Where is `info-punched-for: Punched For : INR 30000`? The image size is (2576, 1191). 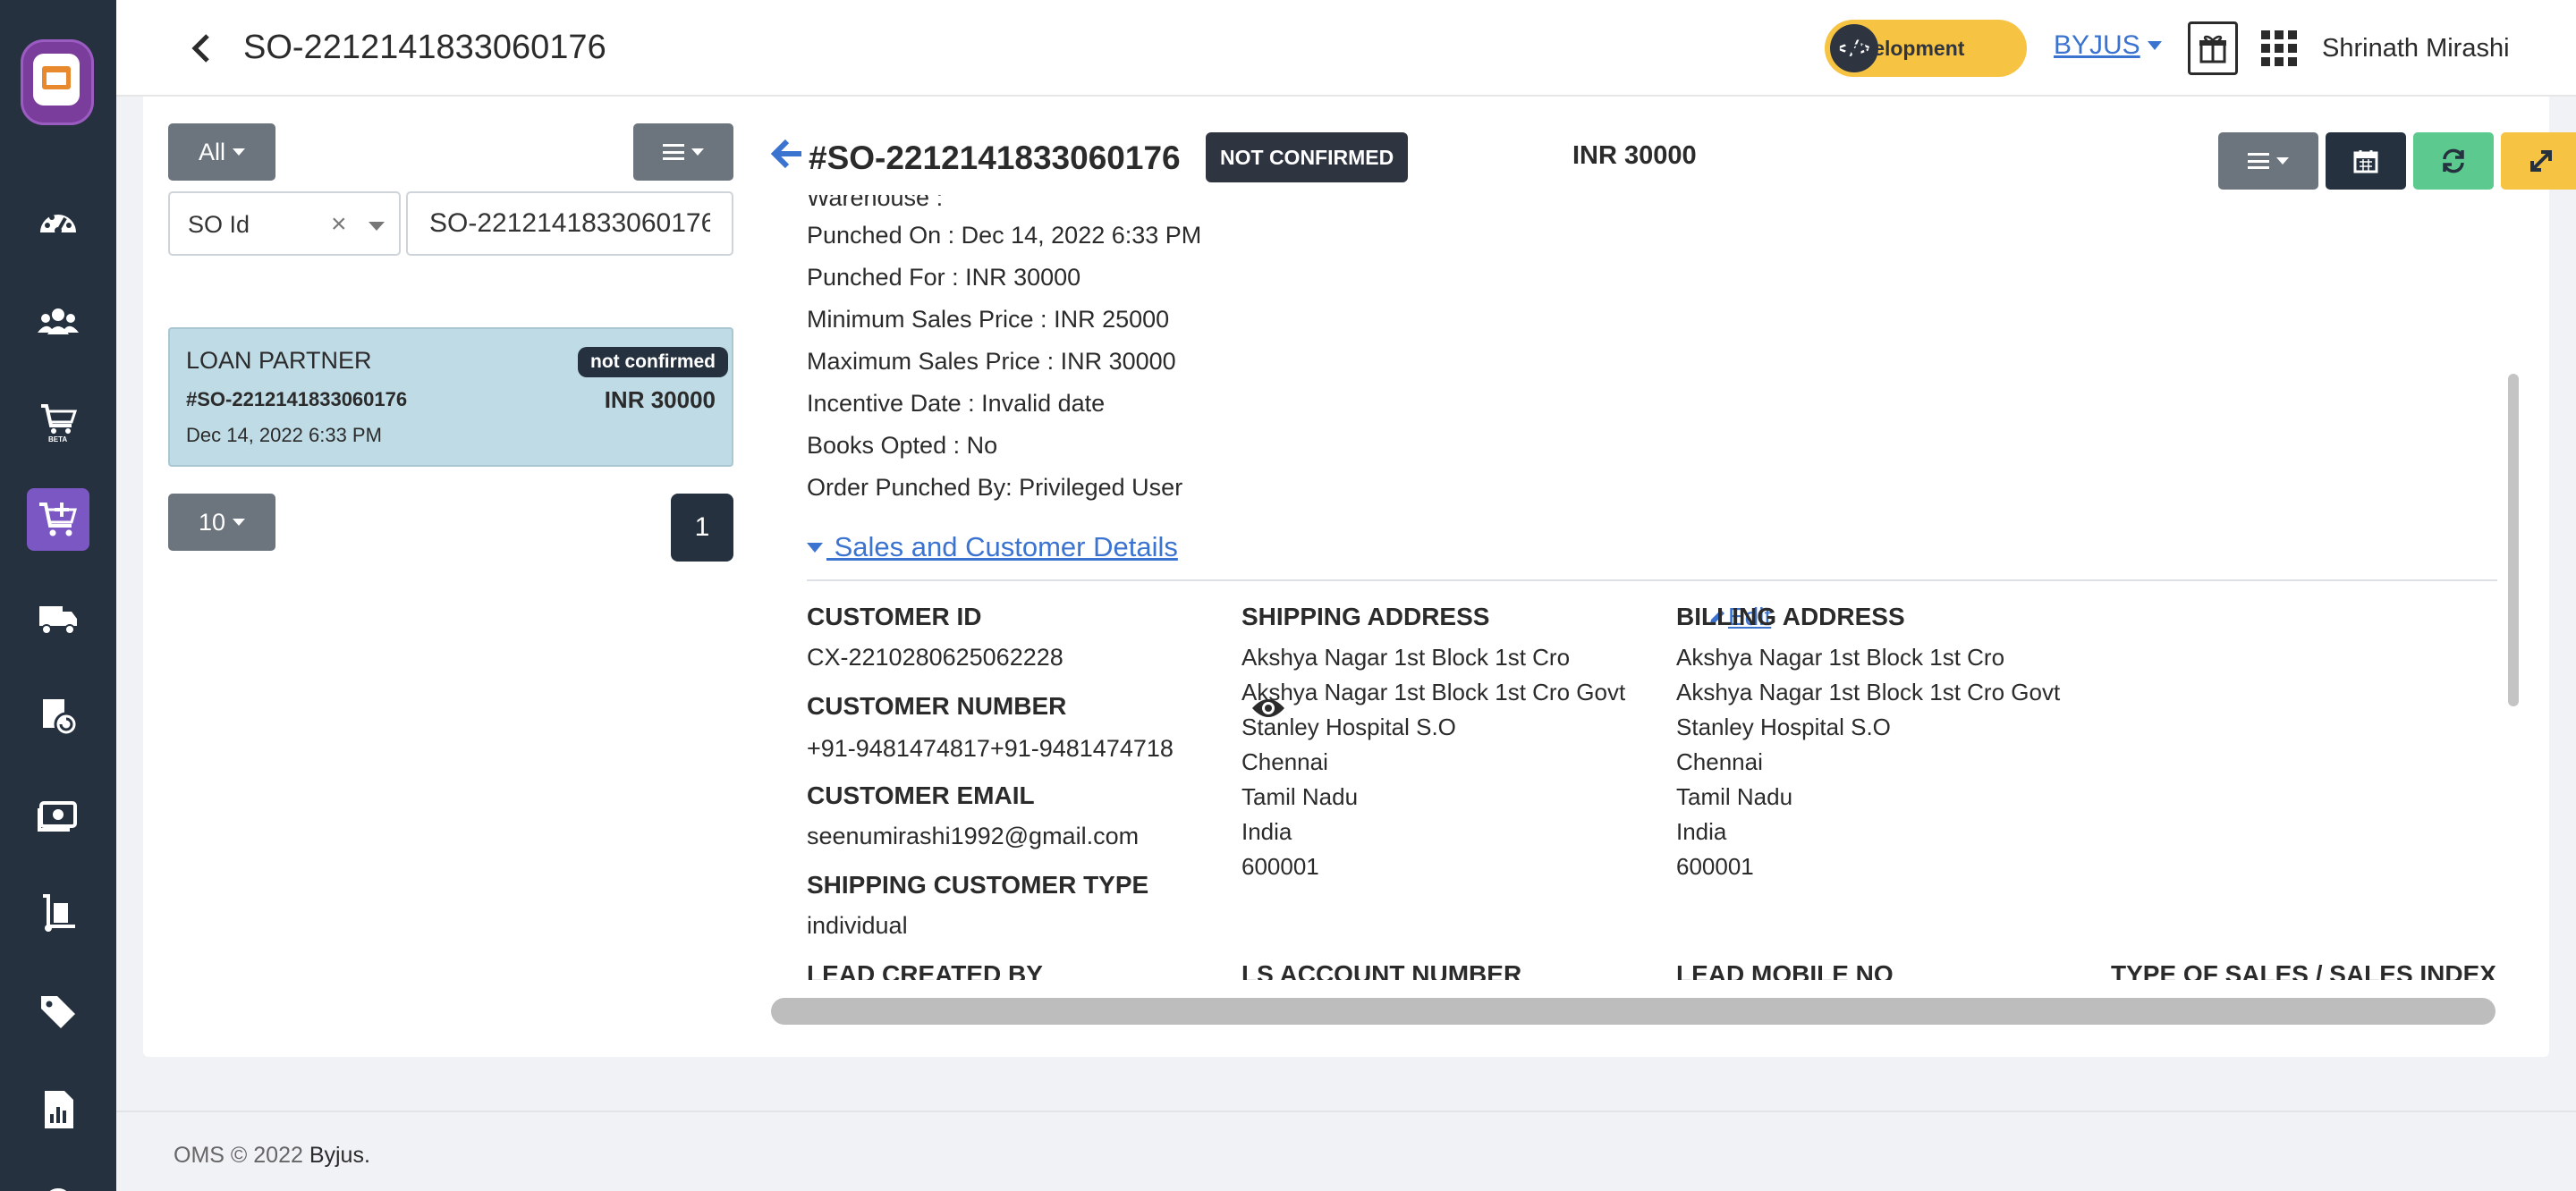 info-punched-for: Punched For : INR 30000 is located at coordinates (944, 277).